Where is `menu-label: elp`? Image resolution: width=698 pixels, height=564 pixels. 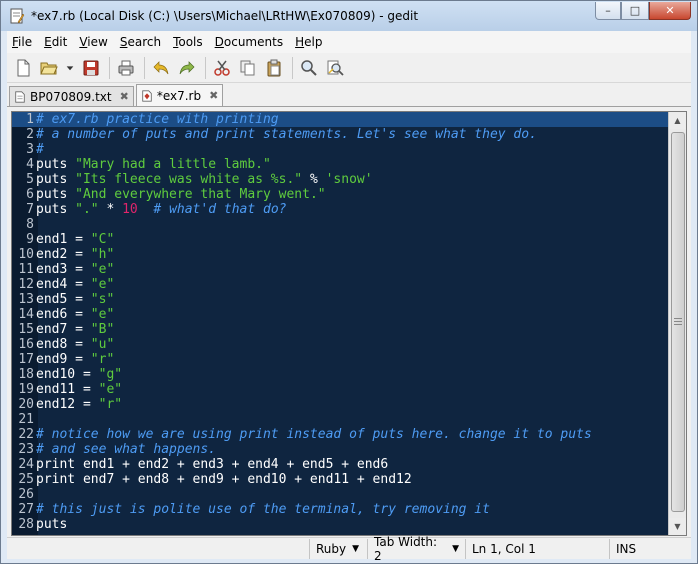 menu-label: elp is located at coordinates (313, 42).